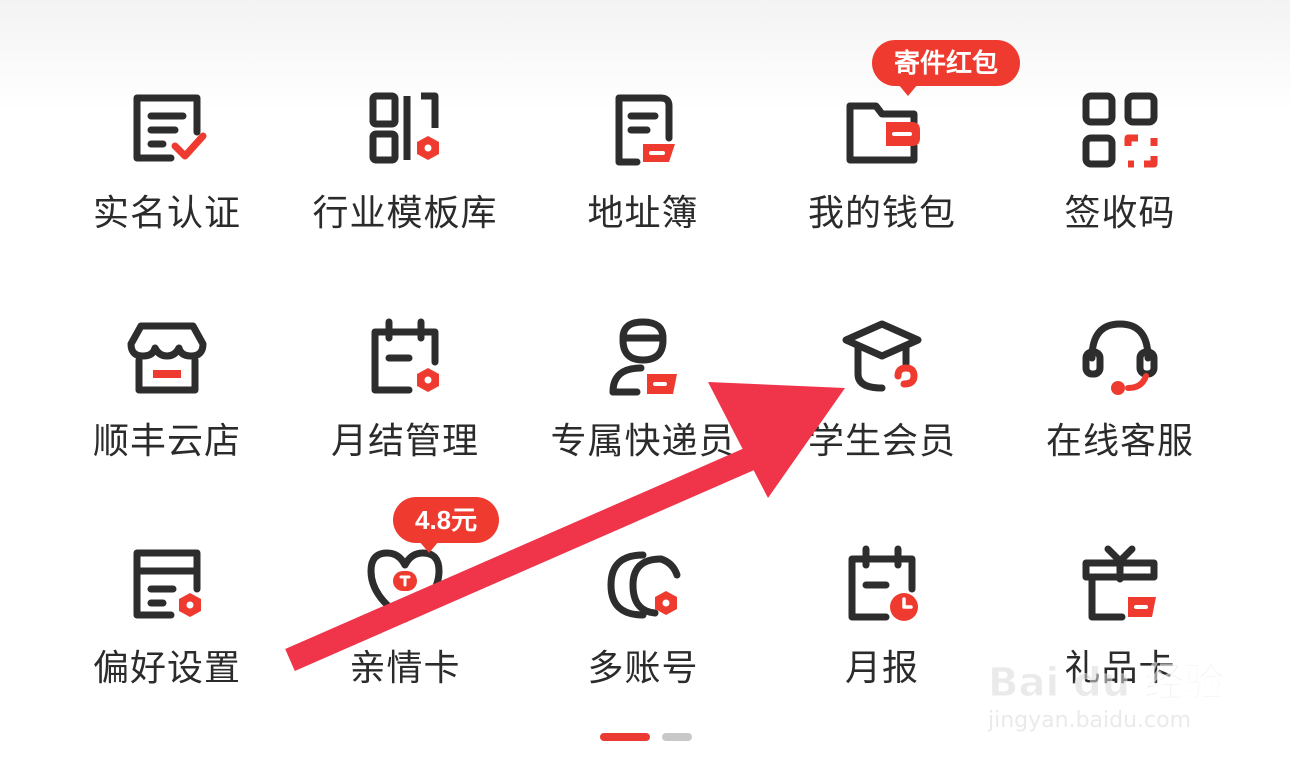 This screenshot has height=767, width=1290. I want to click on family-card-icon, so click(405, 585).